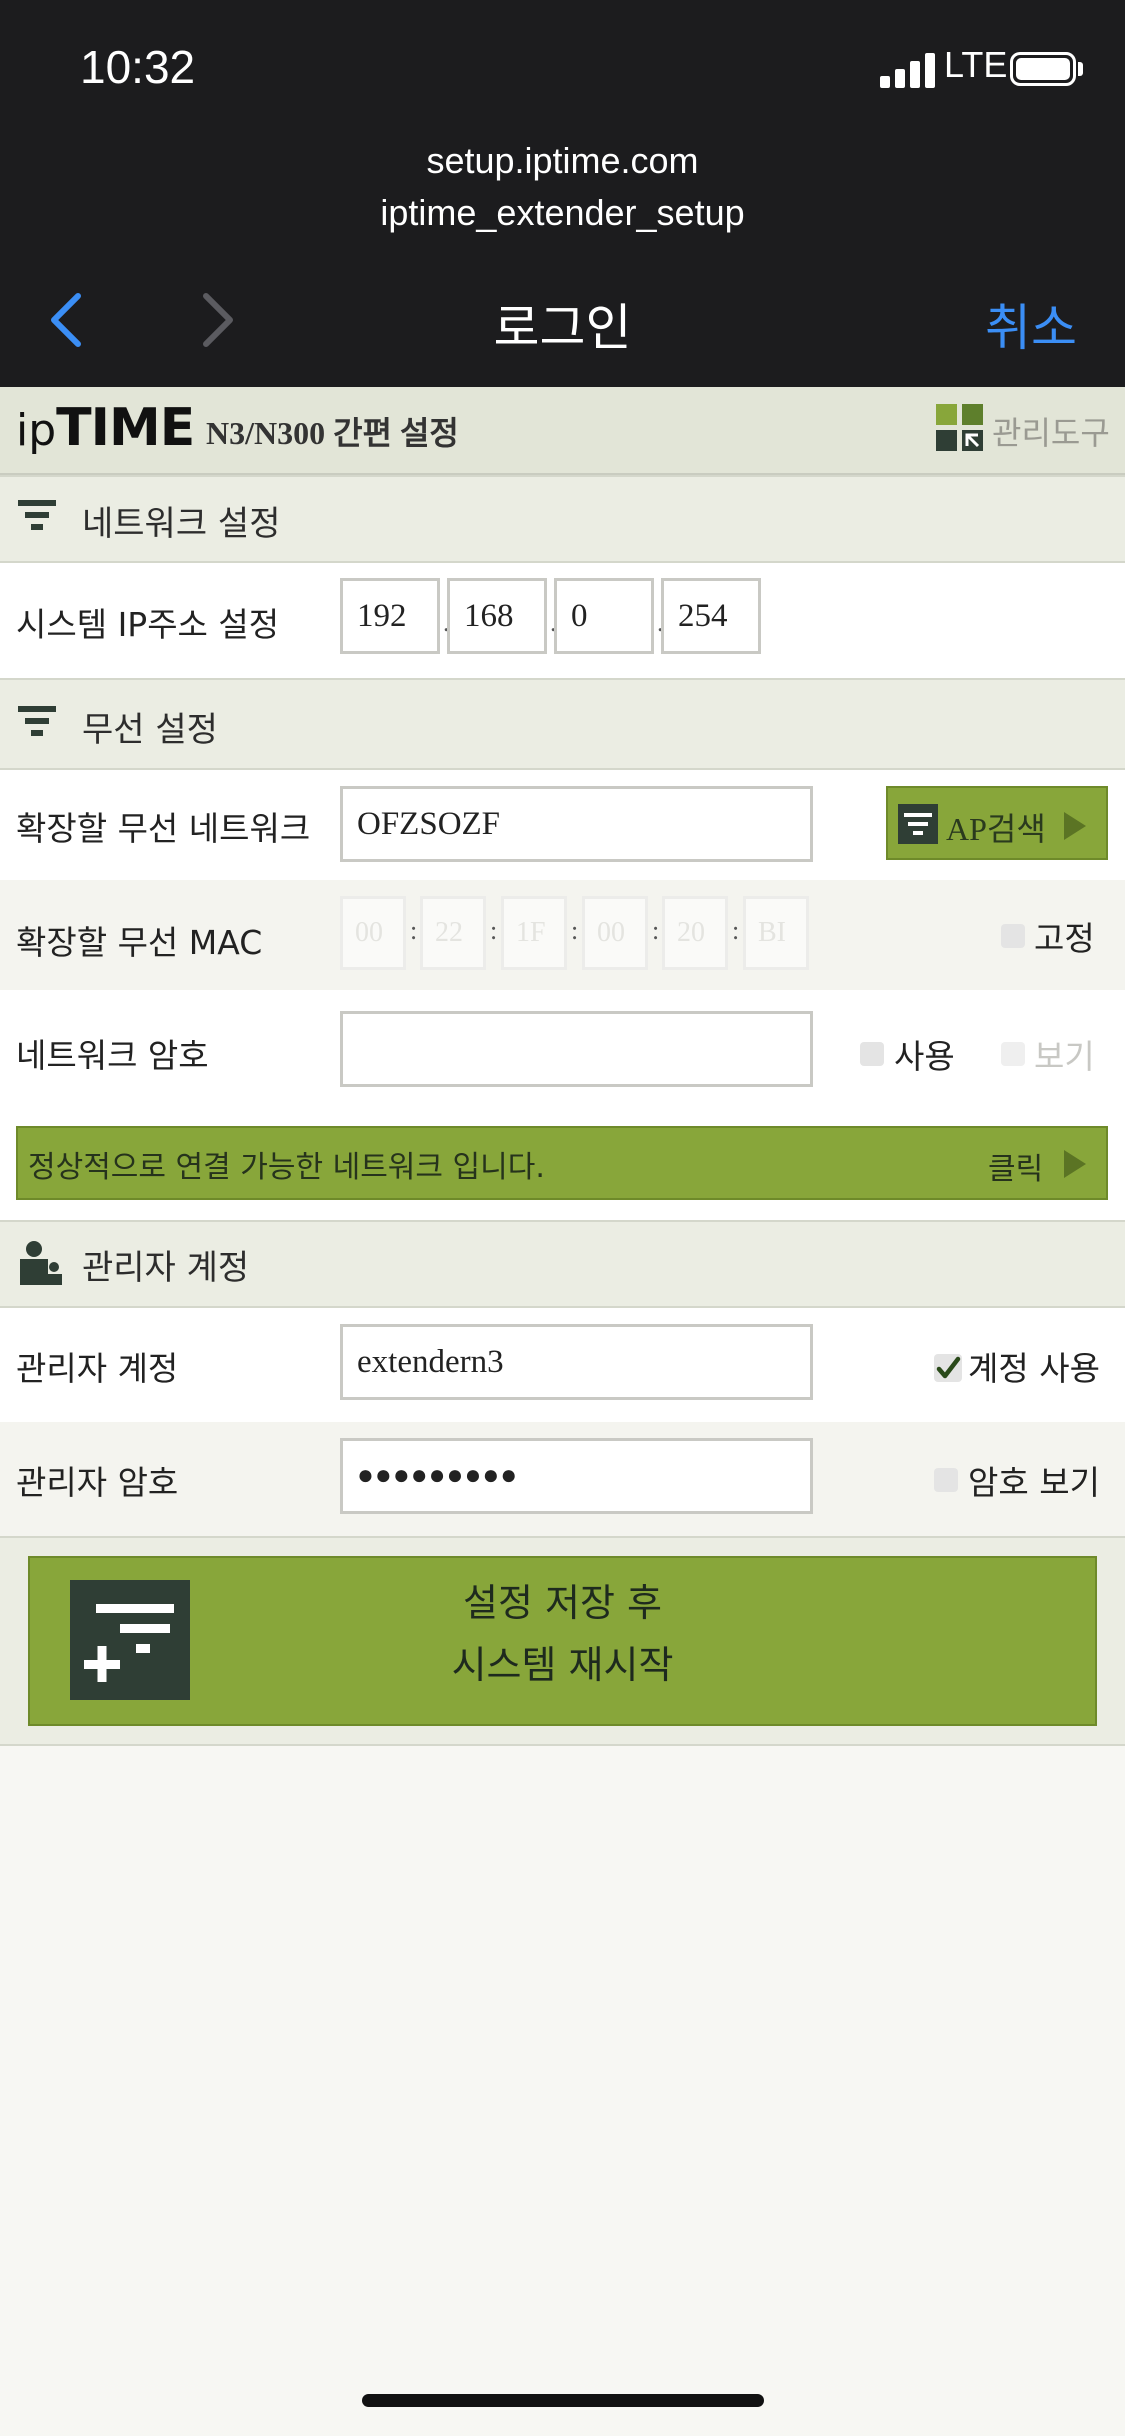 The image size is (1125, 2436). I want to click on admin-section-title: 관리자 계정, so click(166, 1268).